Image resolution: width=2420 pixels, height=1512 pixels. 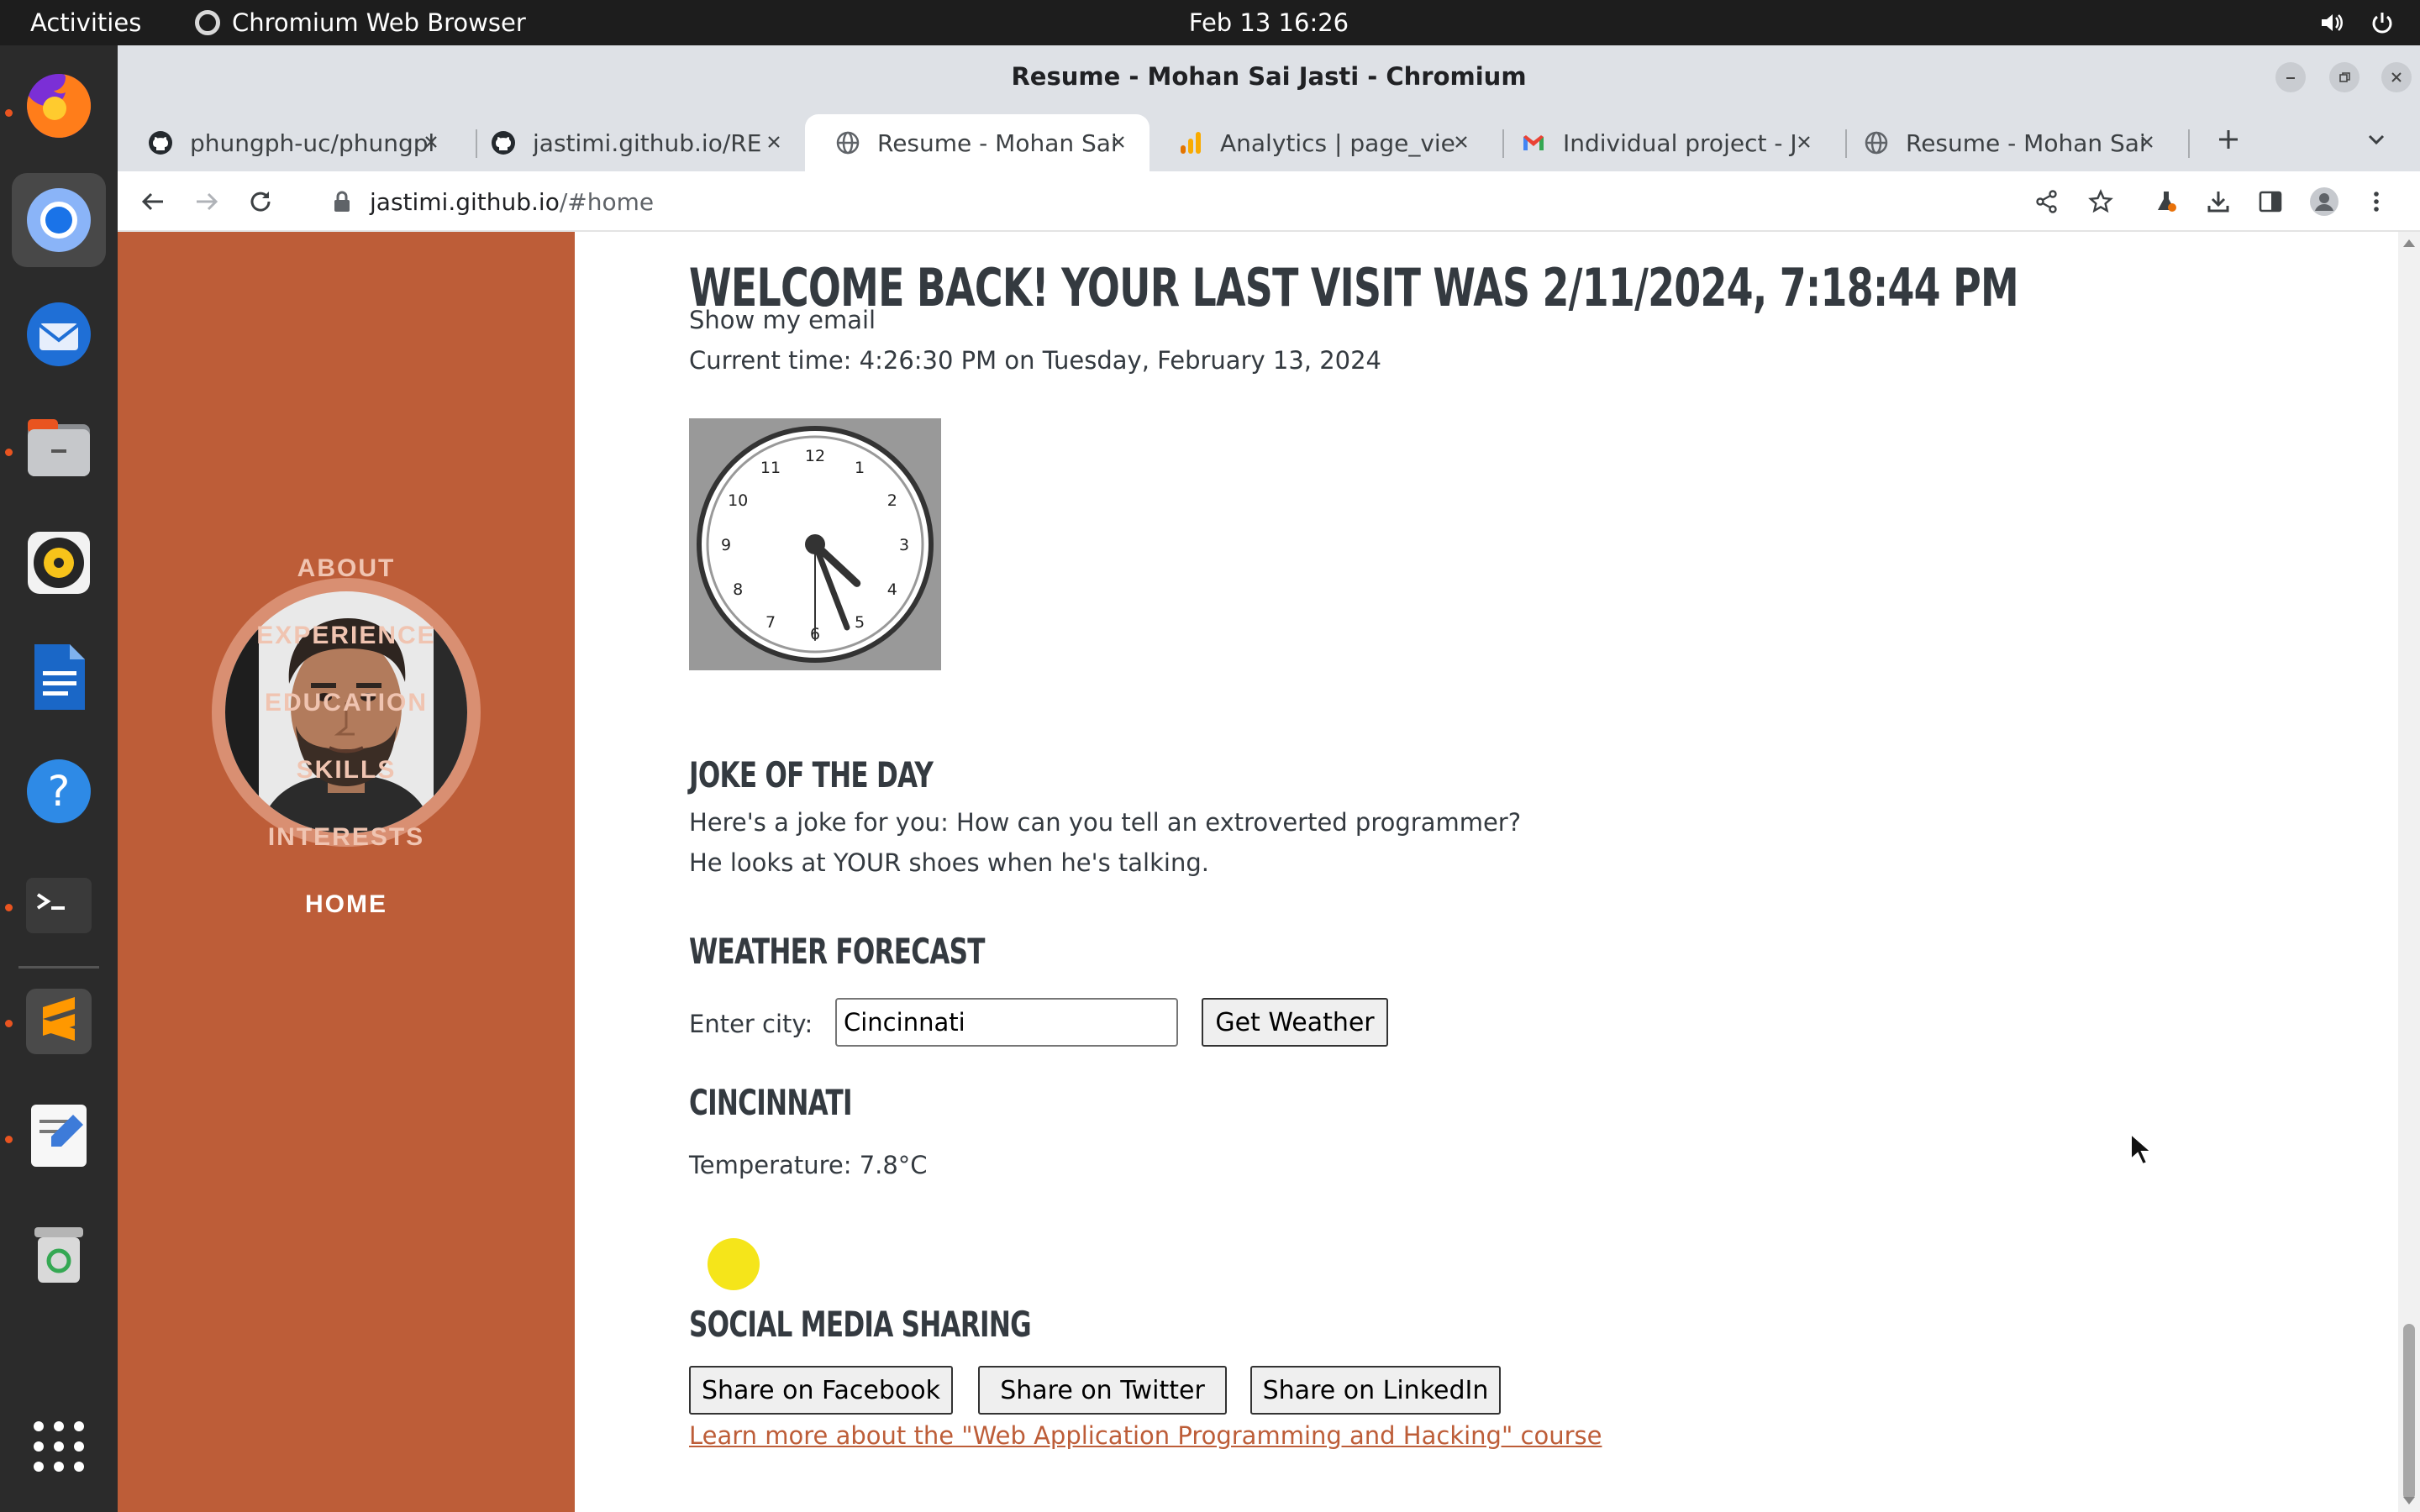 I want to click on clock-number: 9, so click(x=726, y=545).